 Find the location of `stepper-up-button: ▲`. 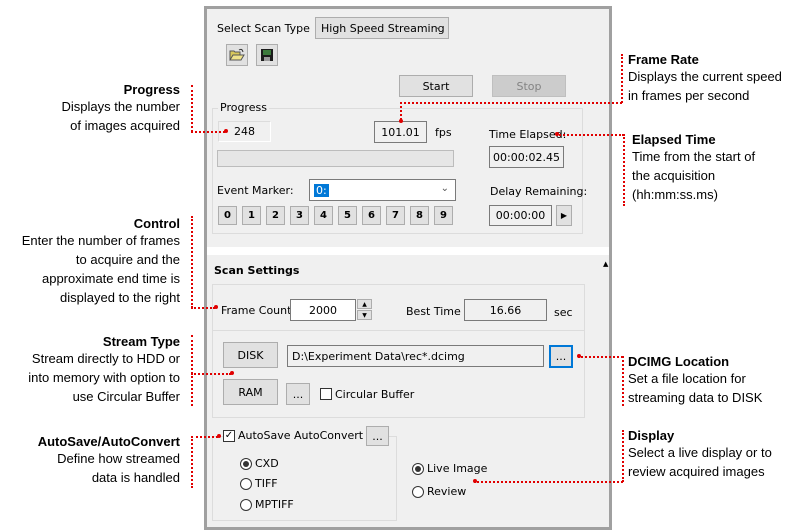

stepper-up-button: ▲ is located at coordinates (364, 304).